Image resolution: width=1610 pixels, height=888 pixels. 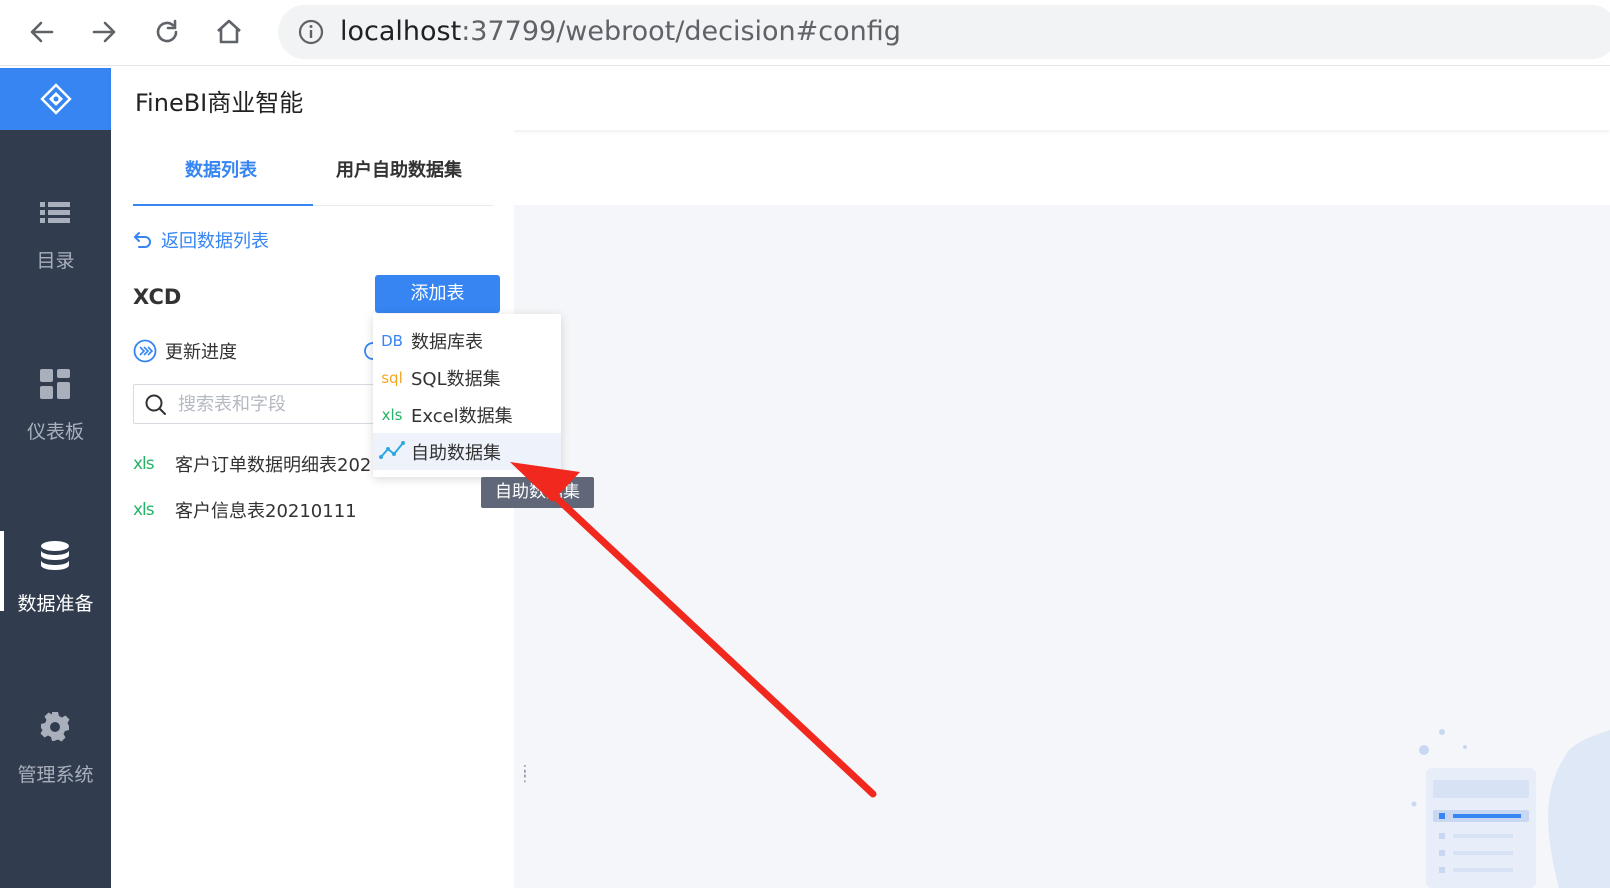 I want to click on tab-underline, so click(x=223, y=205).